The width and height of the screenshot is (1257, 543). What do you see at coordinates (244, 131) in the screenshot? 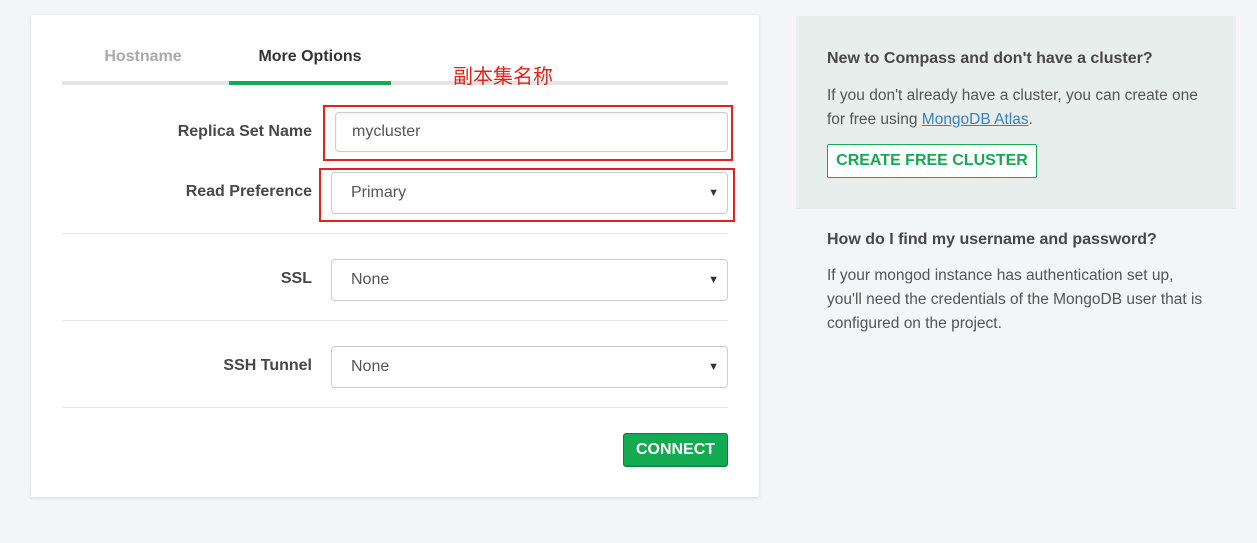
I see `replica-set-name-label: Replica Set Name` at bounding box center [244, 131].